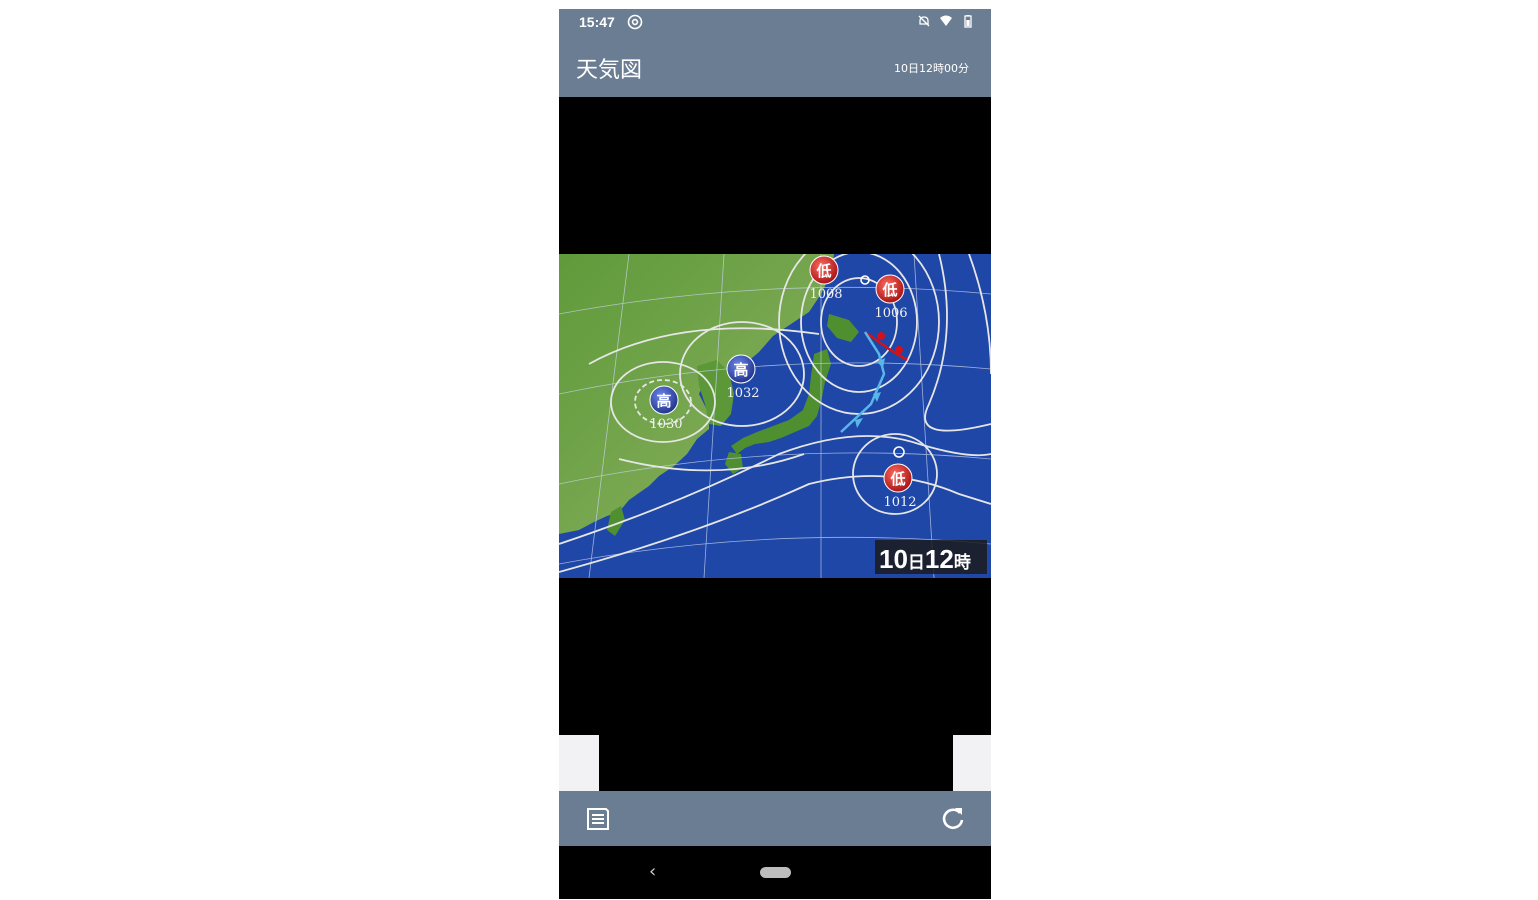 Image resolution: width=1538 pixels, height=900 pixels. Describe the element at coordinates (825, 294) in the screenshot. I see `pressure-value-label: 1008` at that location.